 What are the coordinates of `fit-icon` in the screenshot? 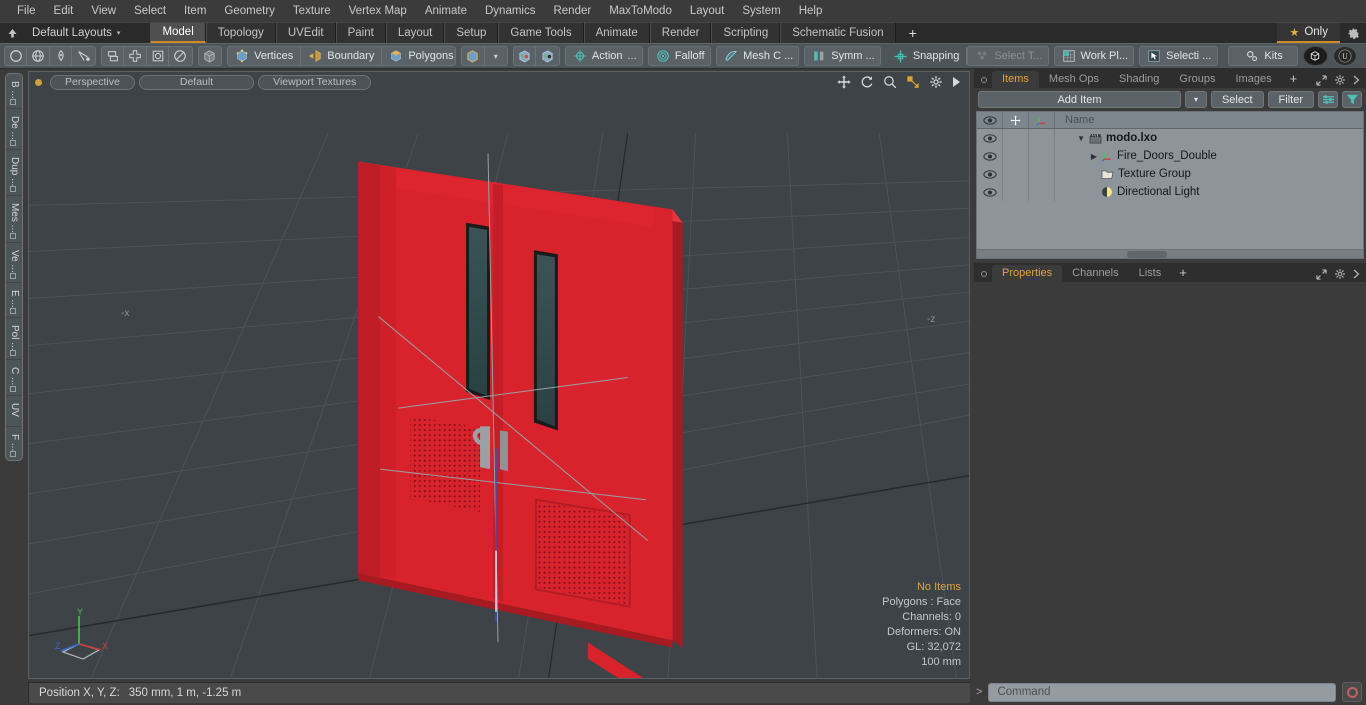 It's located at (913, 82).